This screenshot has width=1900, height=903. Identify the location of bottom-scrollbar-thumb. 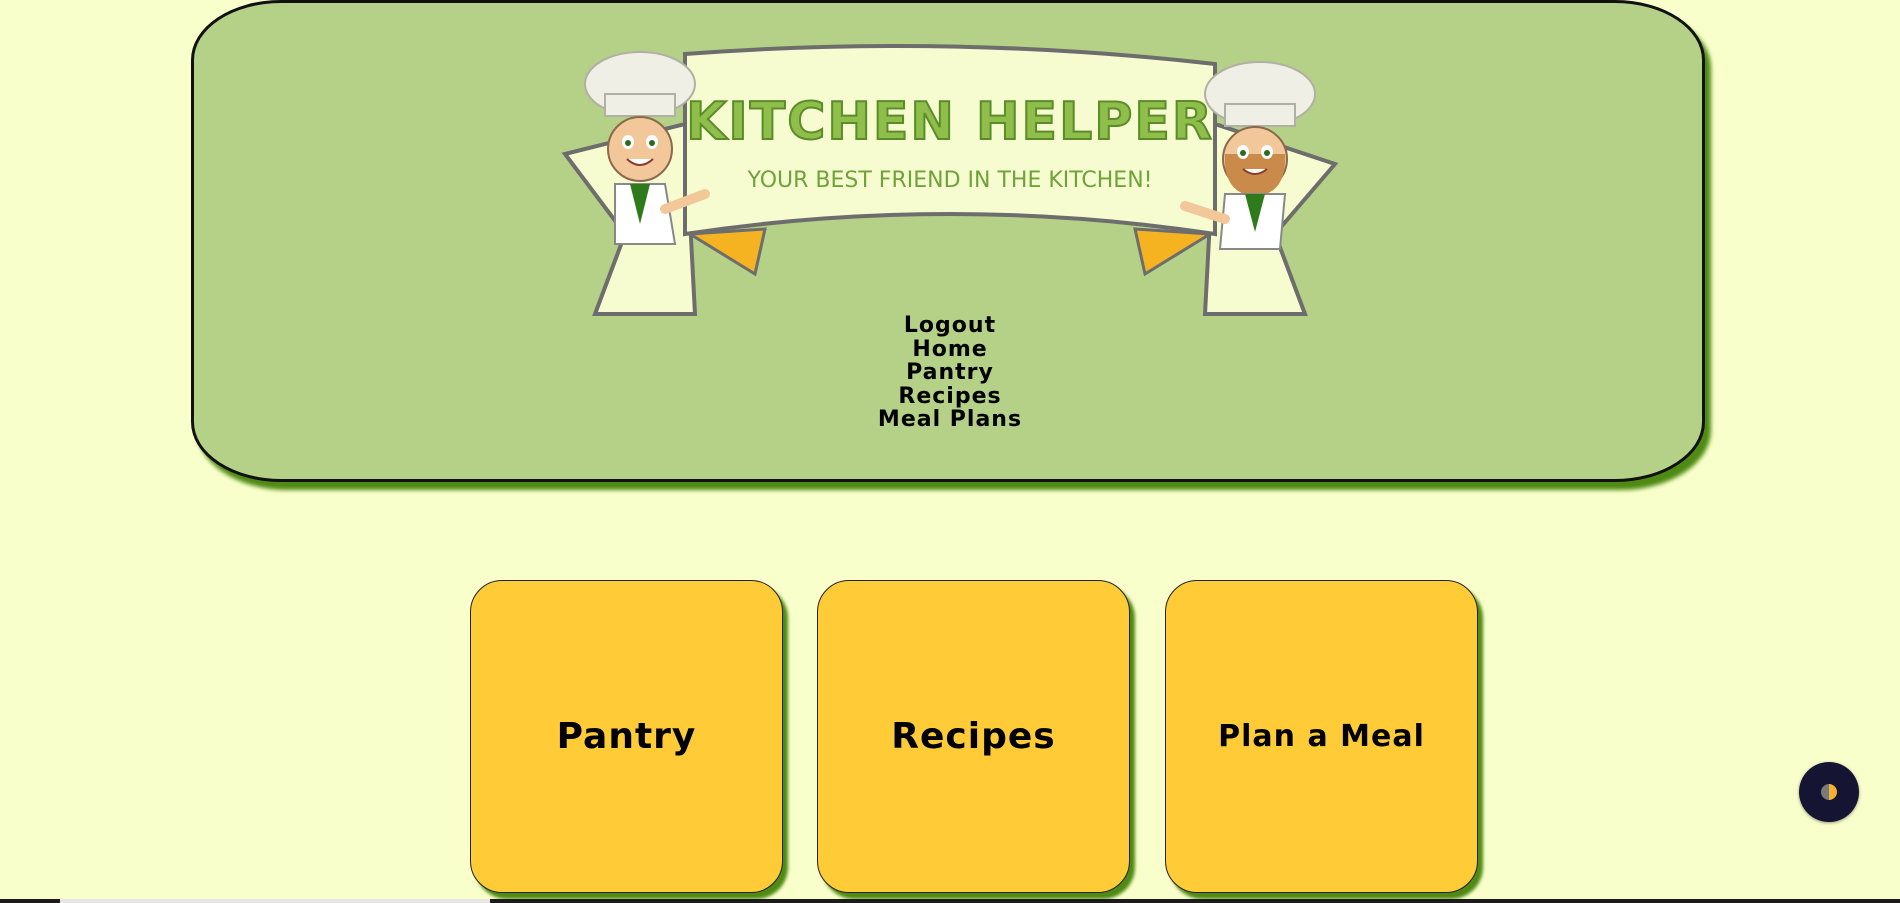
(275, 901).